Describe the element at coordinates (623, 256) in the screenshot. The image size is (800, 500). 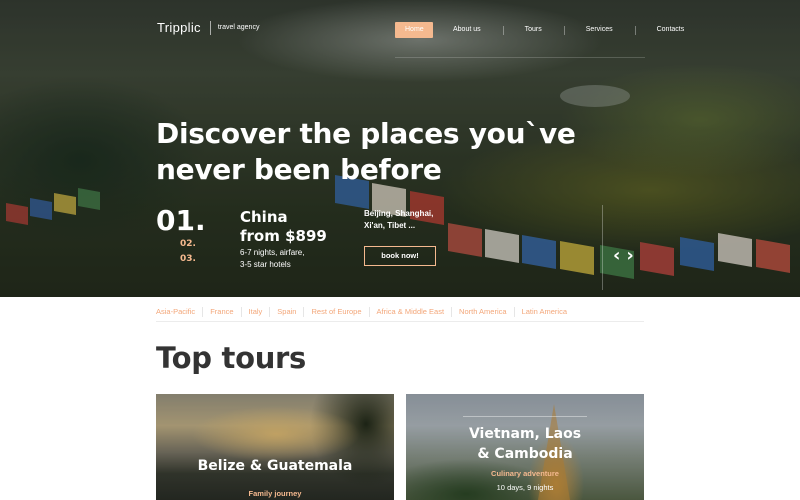
I see `slider-arrows: ‹ ›` at that location.